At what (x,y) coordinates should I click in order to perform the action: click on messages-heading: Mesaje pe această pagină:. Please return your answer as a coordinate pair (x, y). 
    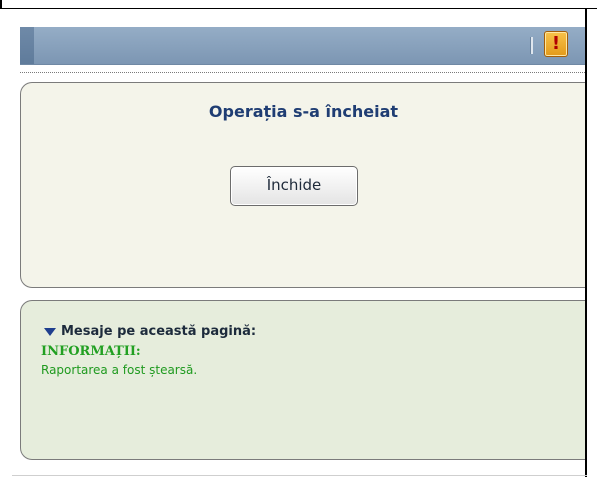
    Looking at the image, I should click on (159, 331).